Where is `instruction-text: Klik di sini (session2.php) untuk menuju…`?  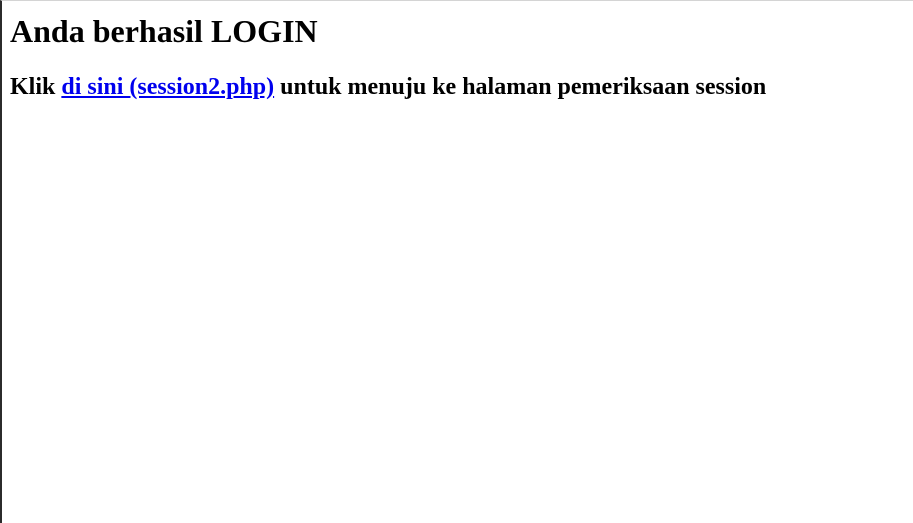 instruction-text: Klik di sini (session2.php) untuk menuju… is located at coordinates (461, 87).